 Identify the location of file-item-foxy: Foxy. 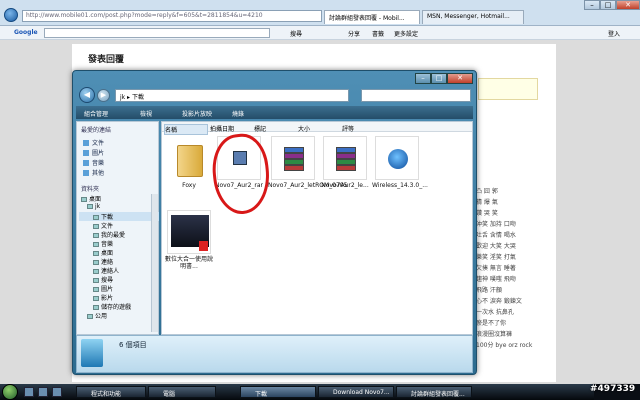
(189, 162).